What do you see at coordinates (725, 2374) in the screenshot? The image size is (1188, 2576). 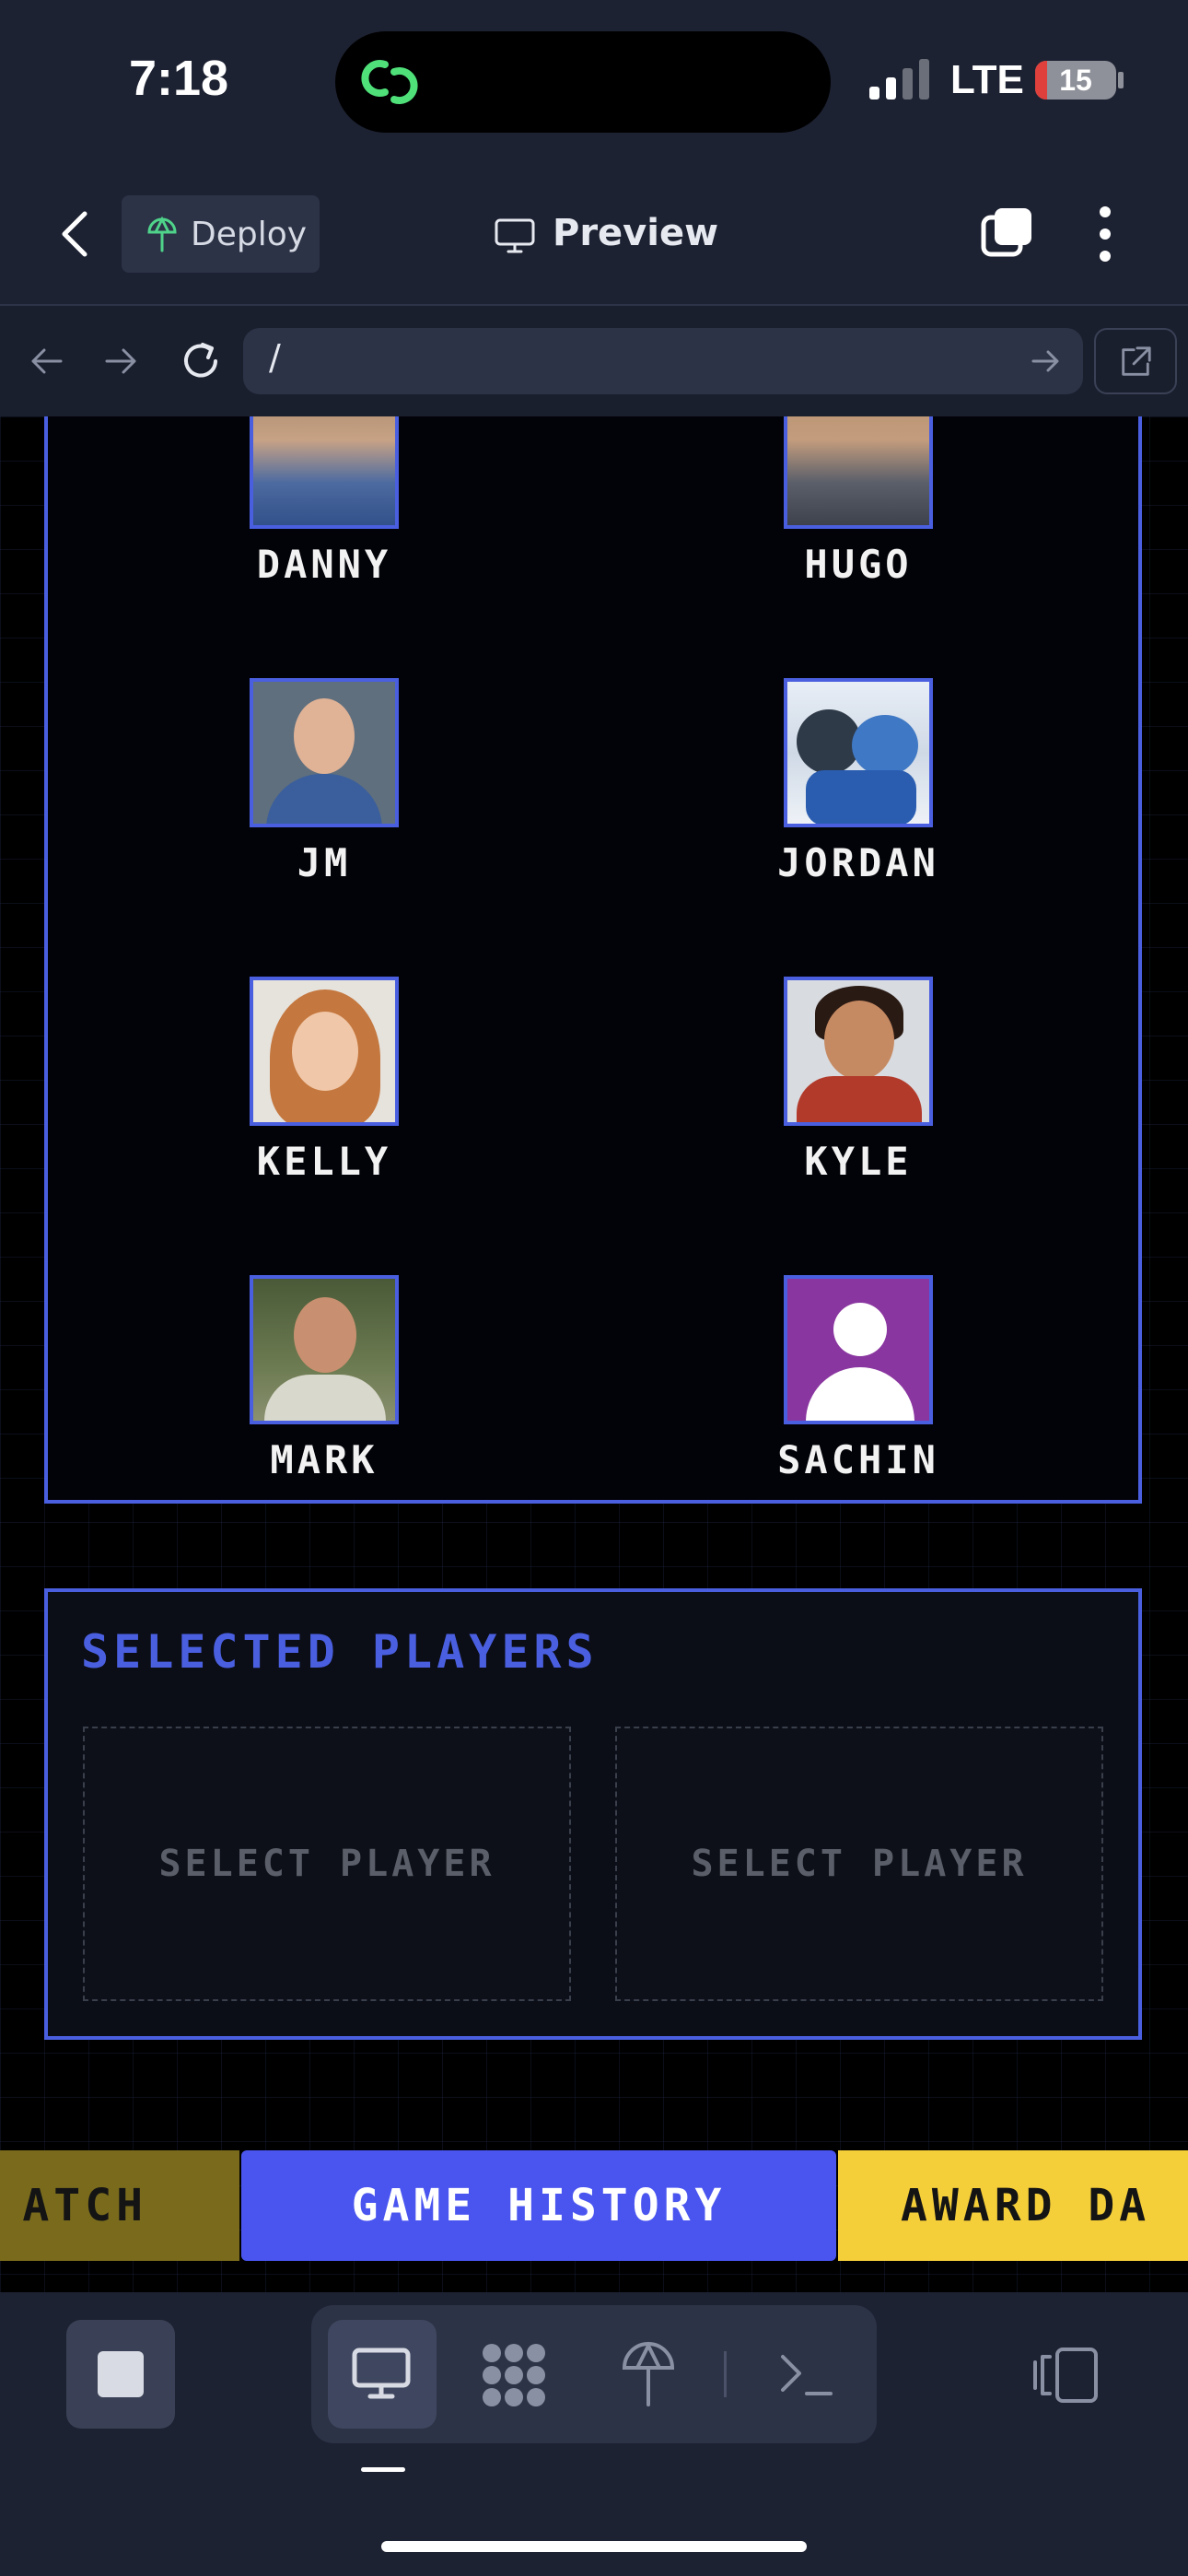 I see `divider` at bounding box center [725, 2374].